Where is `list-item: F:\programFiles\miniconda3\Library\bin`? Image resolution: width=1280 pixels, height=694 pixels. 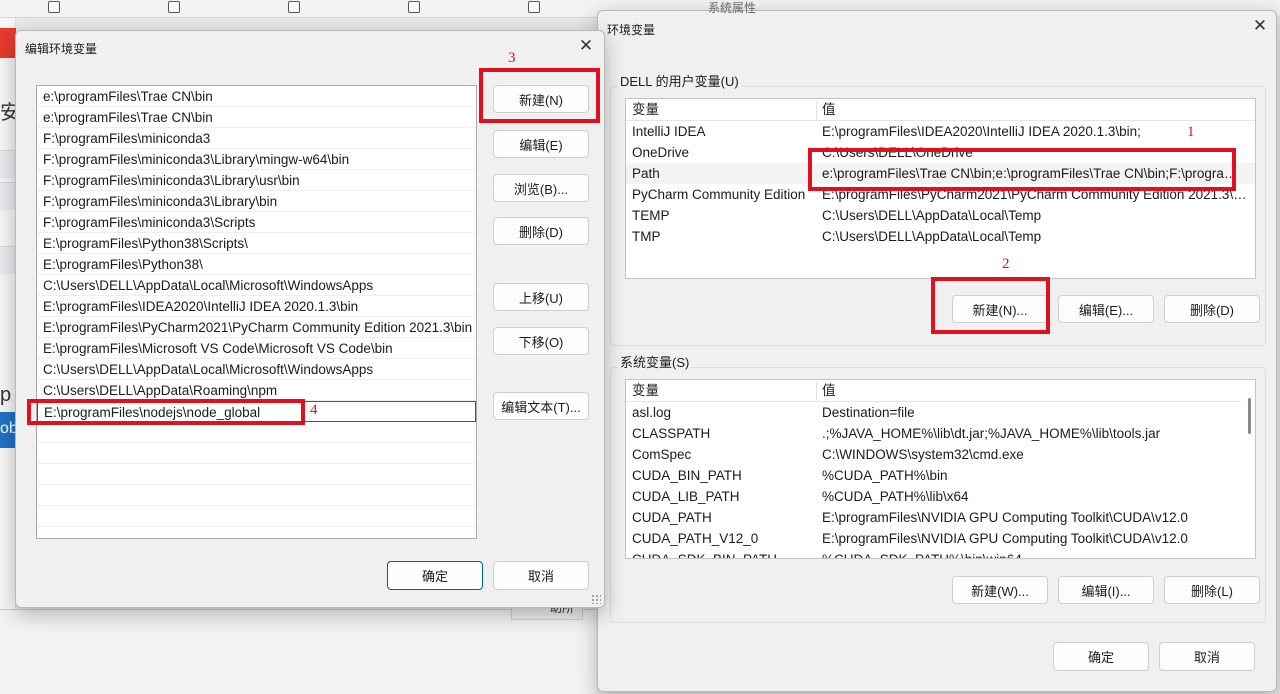
list-item: F:\programFiles\miniconda3\Library\bin is located at coordinates (256, 201).